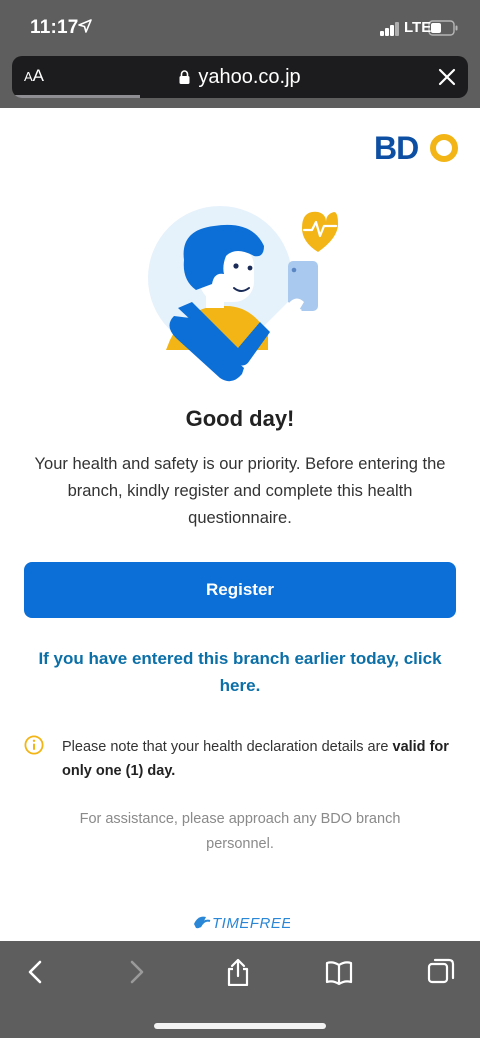 The width and height of the screenshot is (480, 1038). I want to click on lock-icon, so click(184, 77).